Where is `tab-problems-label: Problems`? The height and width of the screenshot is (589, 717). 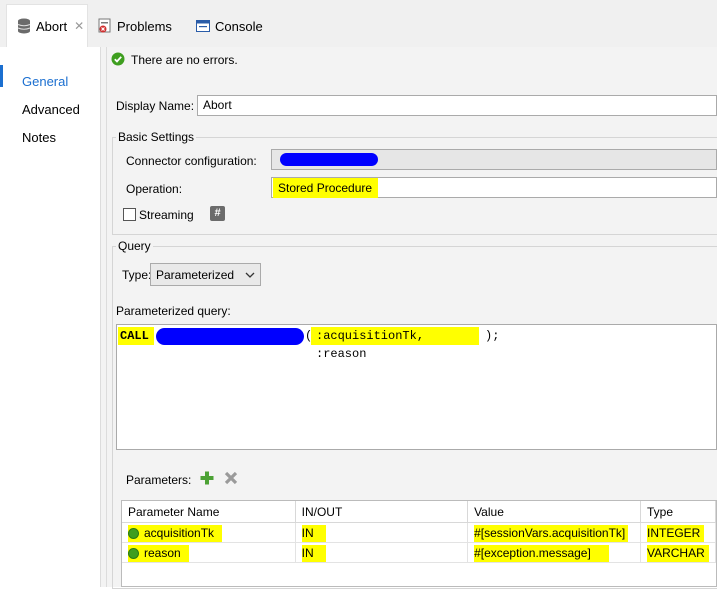
tab-problems-label: Problems is located at coordinates (144, 26).